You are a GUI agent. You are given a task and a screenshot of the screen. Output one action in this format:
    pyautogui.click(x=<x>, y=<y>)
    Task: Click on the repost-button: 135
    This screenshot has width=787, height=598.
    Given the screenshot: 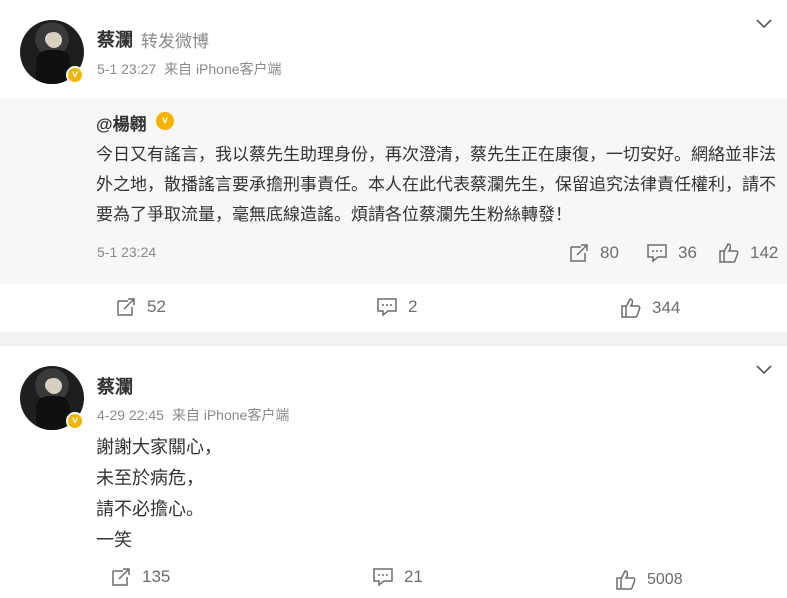 What is the action you would take?
    pyautogui.click(x=140, y=577)
    